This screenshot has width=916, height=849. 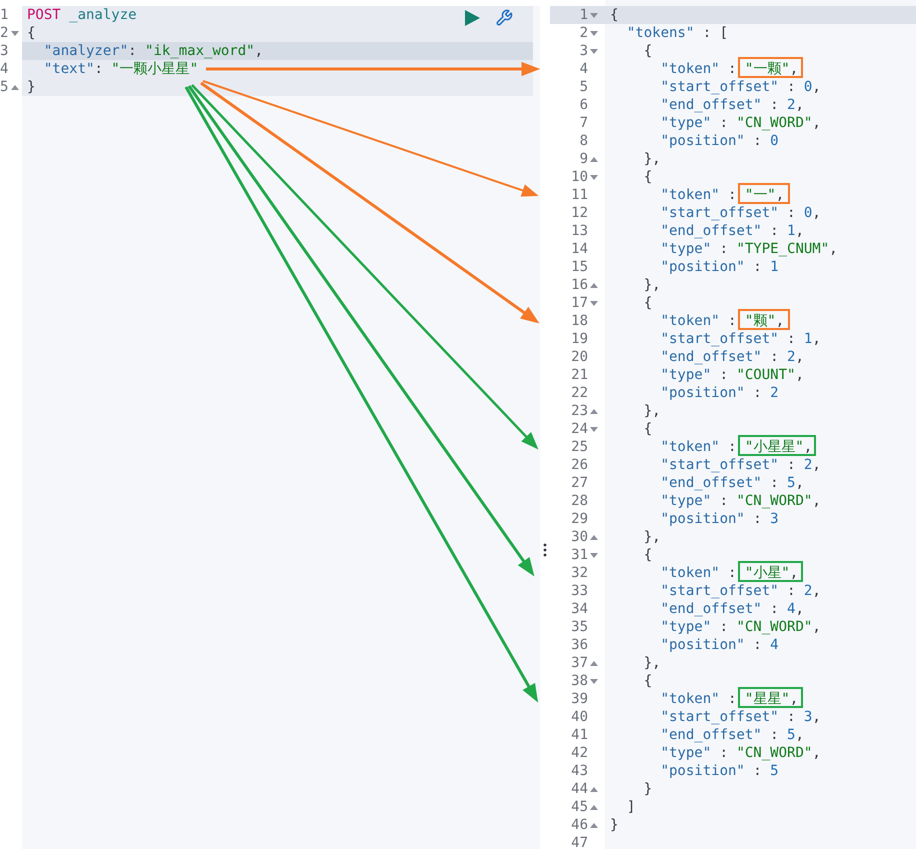 I want to click on line-number: 41, so click(x=579, y=735).